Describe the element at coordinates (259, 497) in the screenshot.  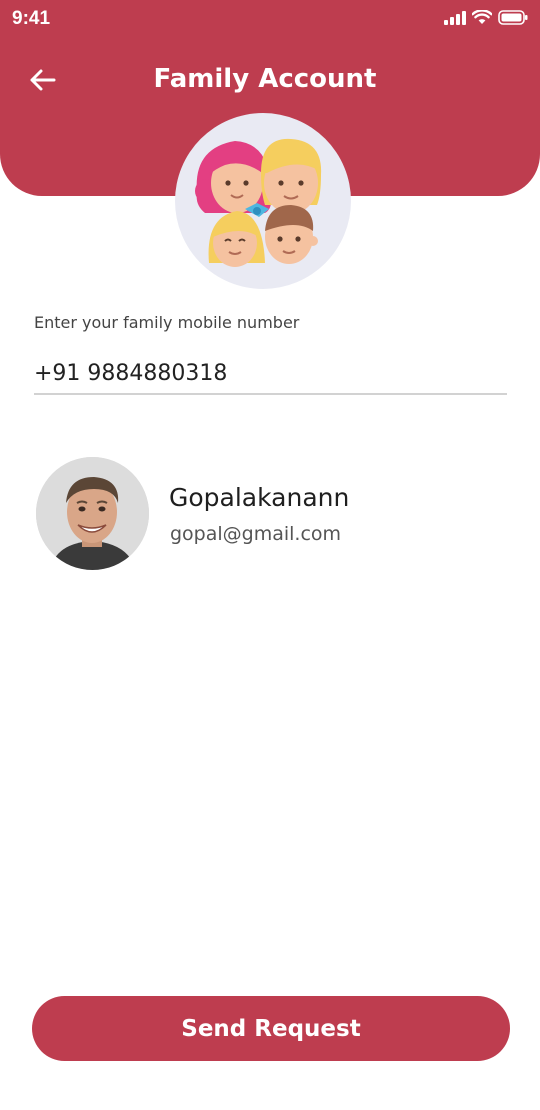
I see `contact-name: Gopalakanann` at that location.